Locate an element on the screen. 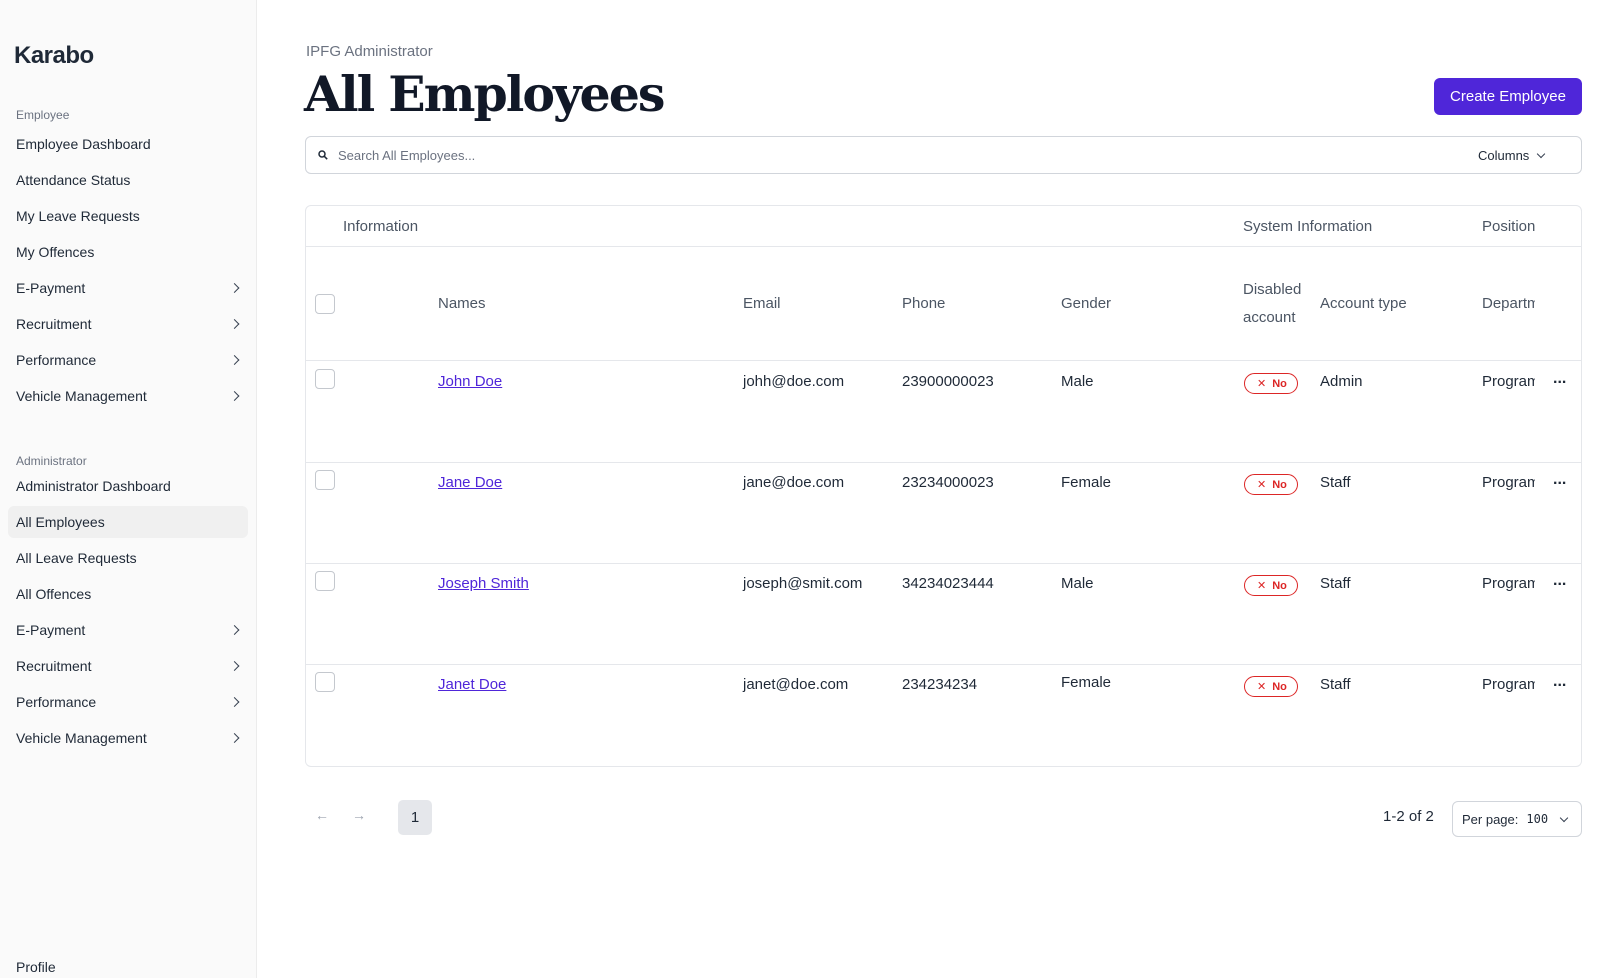 The width and height of the screenshot is (1623, 978). group-information: Information is located at coordinates (381, 226).